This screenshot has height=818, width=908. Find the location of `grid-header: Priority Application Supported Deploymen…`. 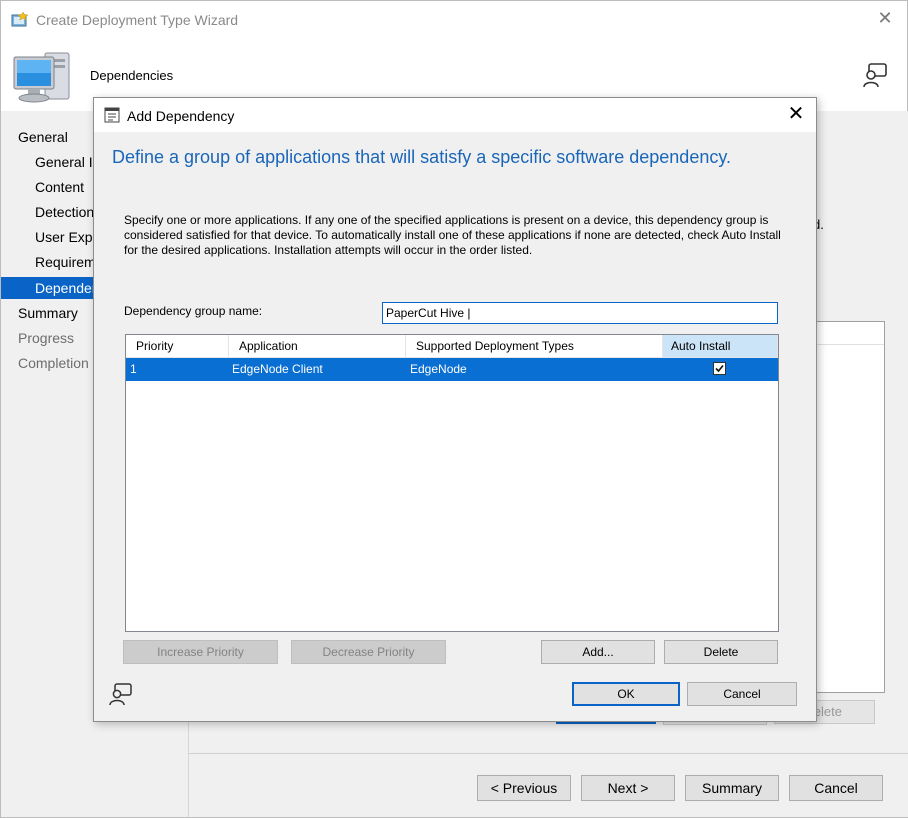

grid-header: Priority Application Supported Deploymen… is located at coordinates (452, 346).